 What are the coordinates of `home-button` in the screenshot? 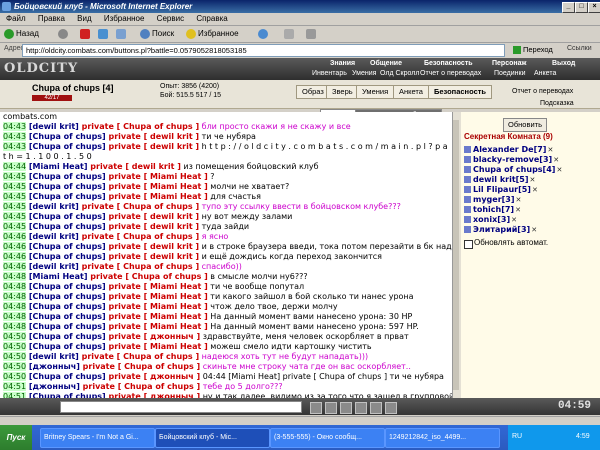 It's located at (122, 34).